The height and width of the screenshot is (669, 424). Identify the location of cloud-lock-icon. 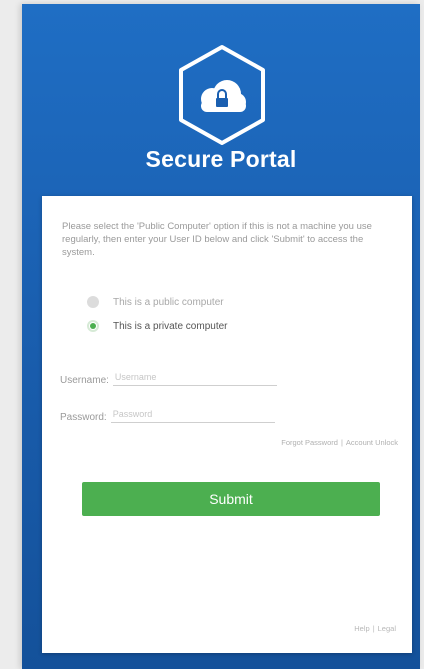
(222, 95).